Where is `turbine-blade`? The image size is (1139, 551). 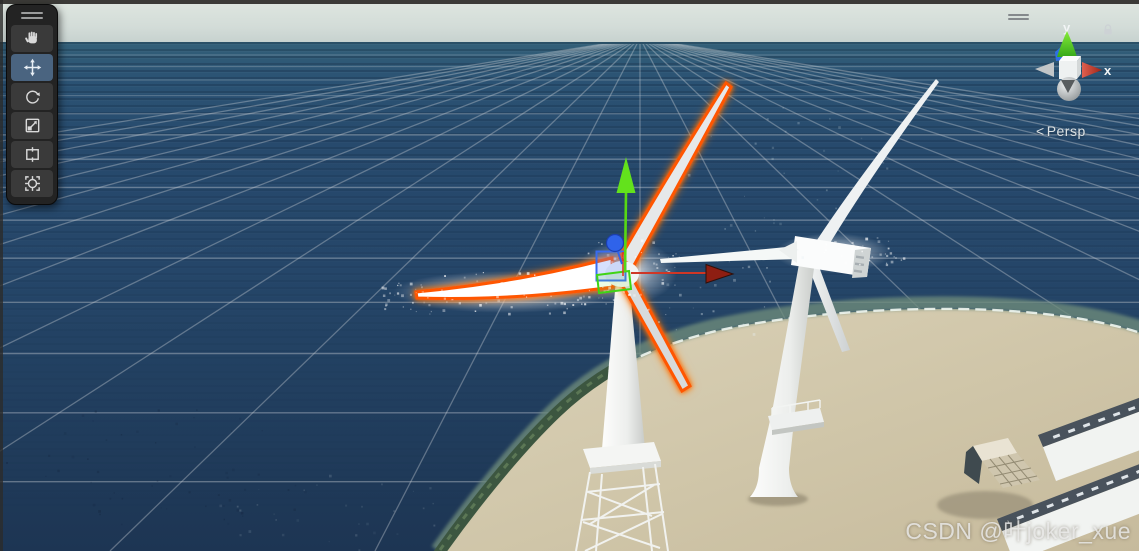
turbine-blade is located at coordinates (729, 254).